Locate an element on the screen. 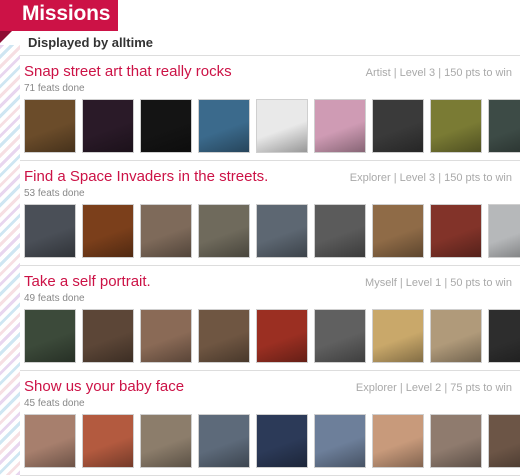 This screenshot has height=476, width=520. mission-title-link: Snap street art that really rocks is located at coordinates (128, 71).